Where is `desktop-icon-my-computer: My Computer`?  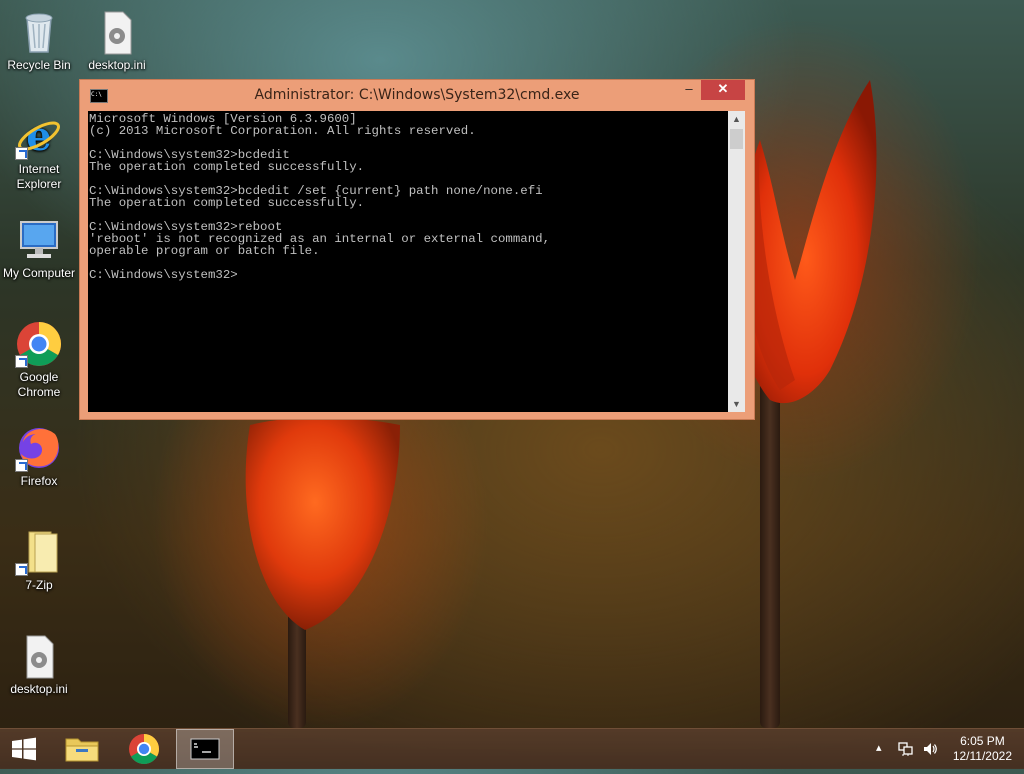
desktop-icon-my-computer: My Computer is located at coordinates (39, 248).